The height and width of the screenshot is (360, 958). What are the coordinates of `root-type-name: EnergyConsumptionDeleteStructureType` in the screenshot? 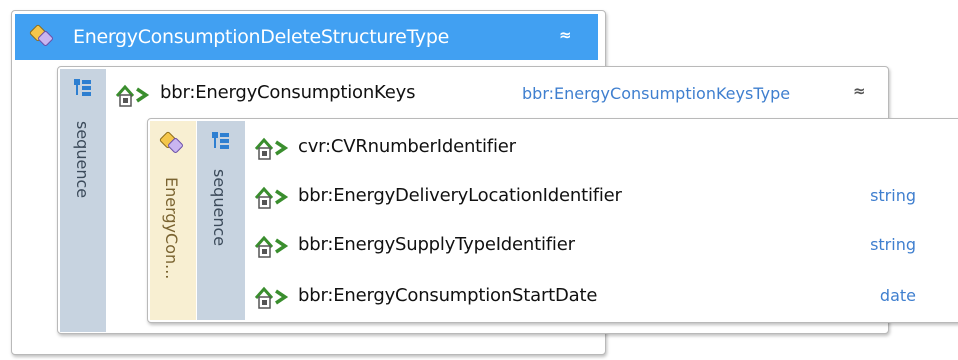 It's located at (261, 37).